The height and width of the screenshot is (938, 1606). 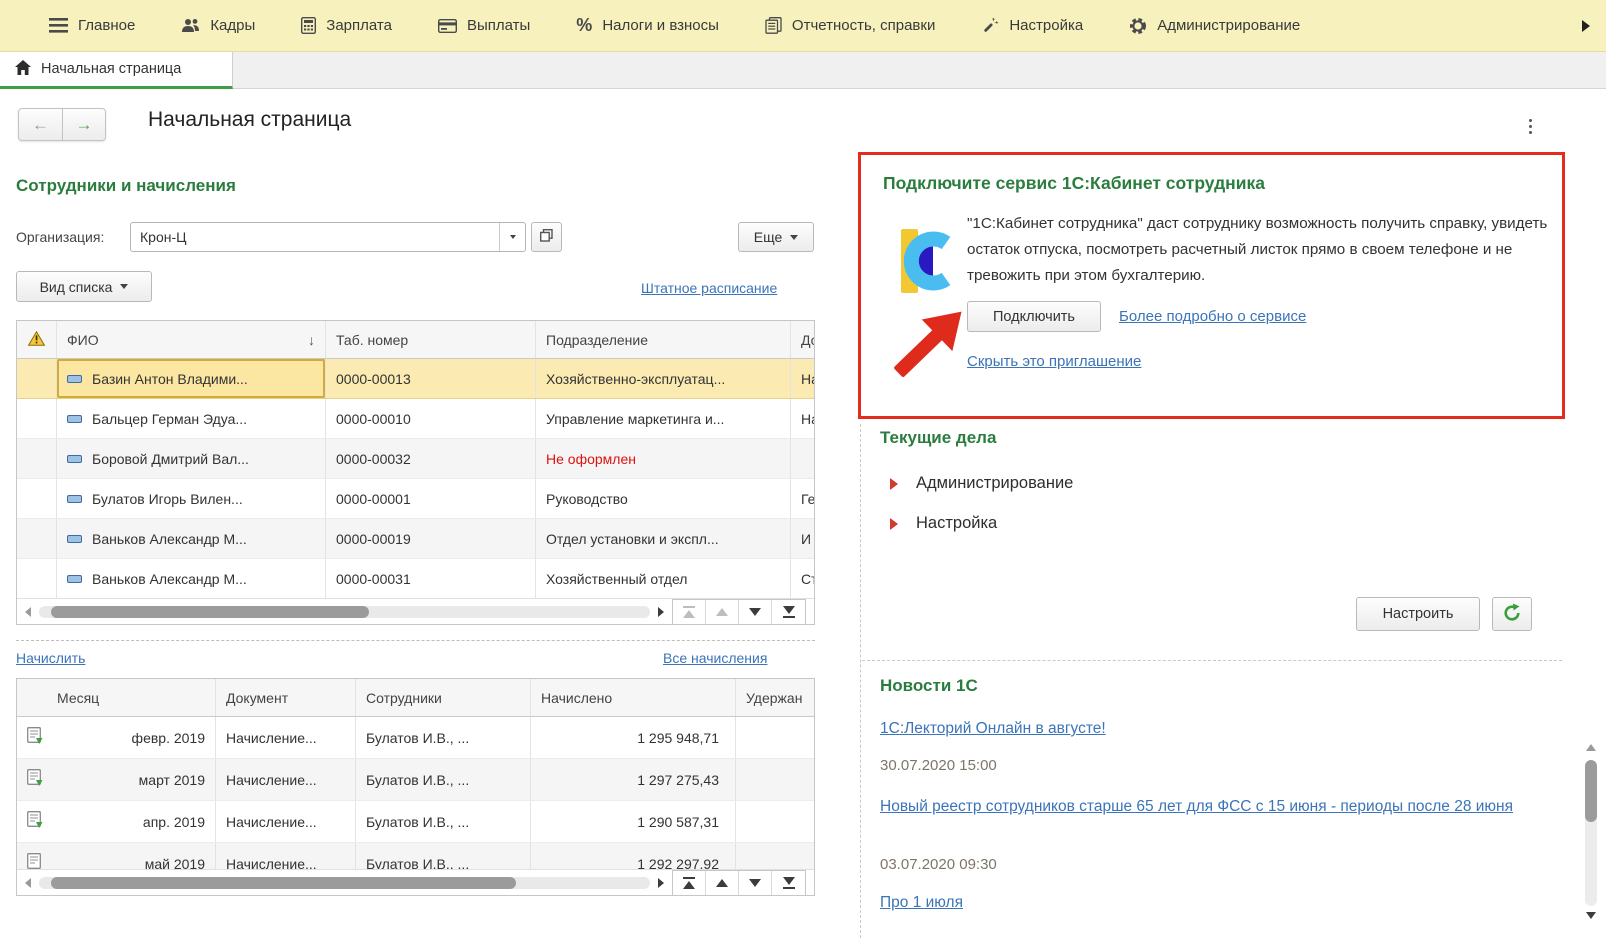 I want to click on organization-dropdown-button, so click(x=512, y=237).